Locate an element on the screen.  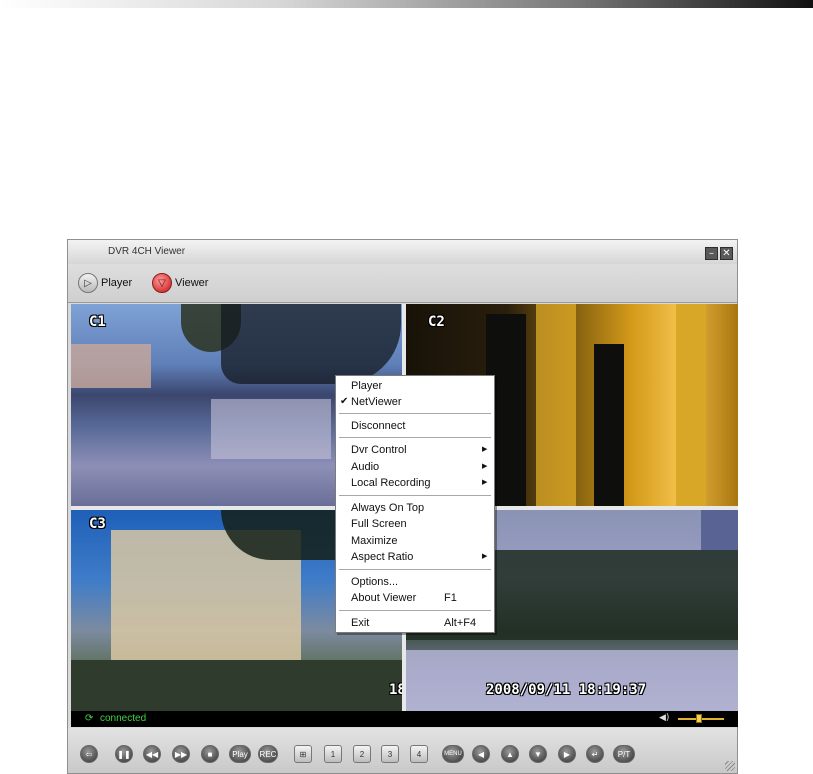
menu-item-local-recording: Local Recording ▶ is located at coordinates (415, 483).